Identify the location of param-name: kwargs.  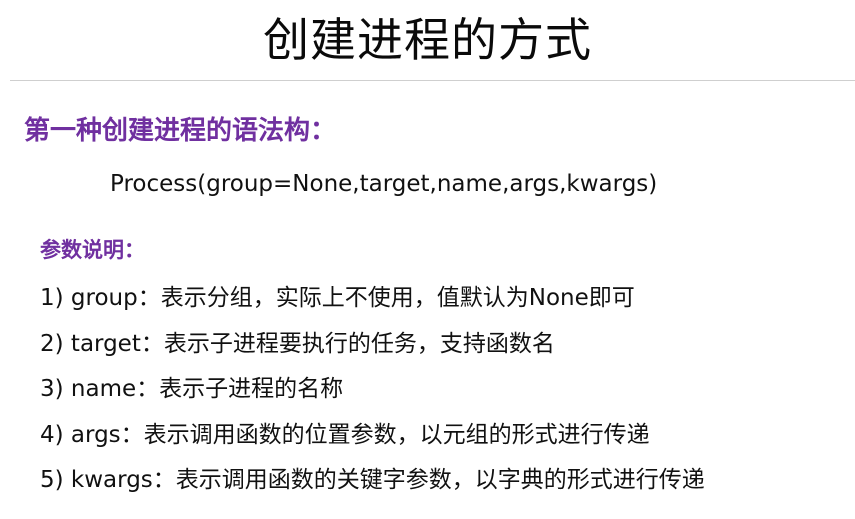
(111, 480).